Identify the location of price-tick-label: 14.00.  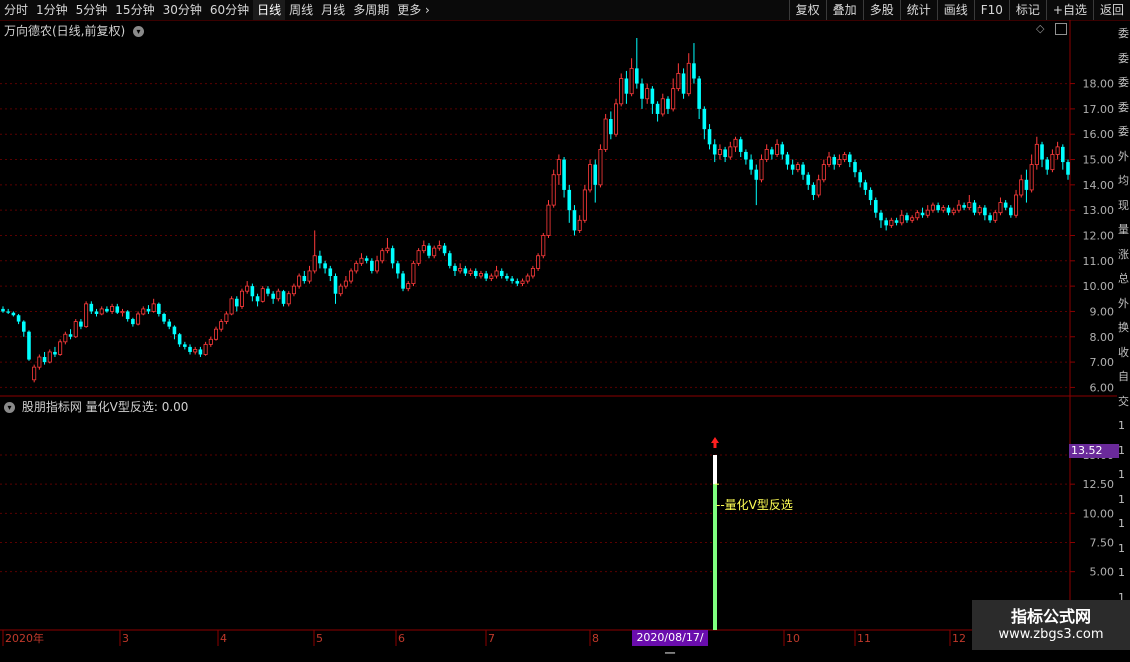
(1099, 185).